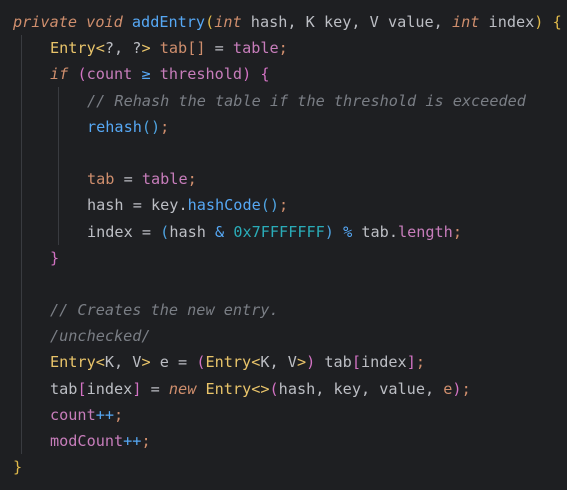 The width and height of the screenshot is (567, 490). What do you see at coordinates (104, 22) in the screenshot?
I see `code-token: void` at bounding box center [104, 22].